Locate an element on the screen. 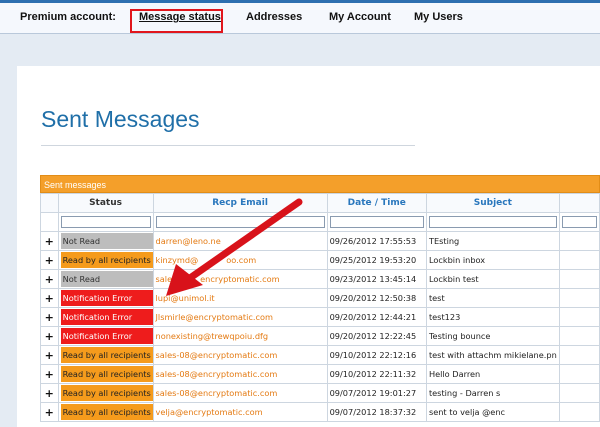  filter-cell-extra is located at coordinates (579, 222).